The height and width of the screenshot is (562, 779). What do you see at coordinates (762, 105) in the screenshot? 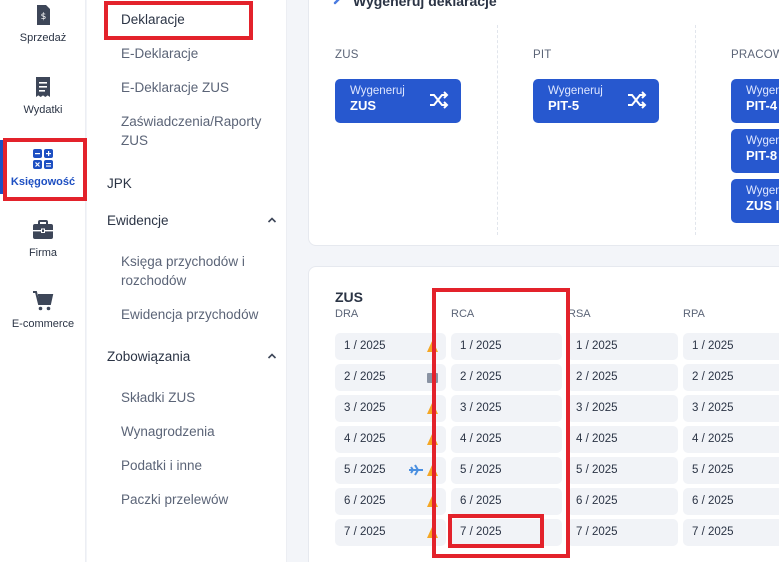
I see `button-line2: PIT-4` at bounding box center [762, 105].